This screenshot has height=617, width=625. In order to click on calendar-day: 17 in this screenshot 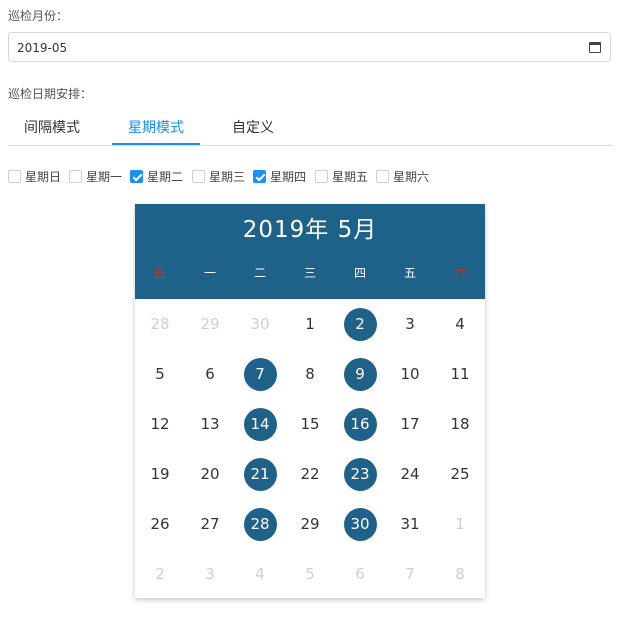, I will do `click(410, 424)`.